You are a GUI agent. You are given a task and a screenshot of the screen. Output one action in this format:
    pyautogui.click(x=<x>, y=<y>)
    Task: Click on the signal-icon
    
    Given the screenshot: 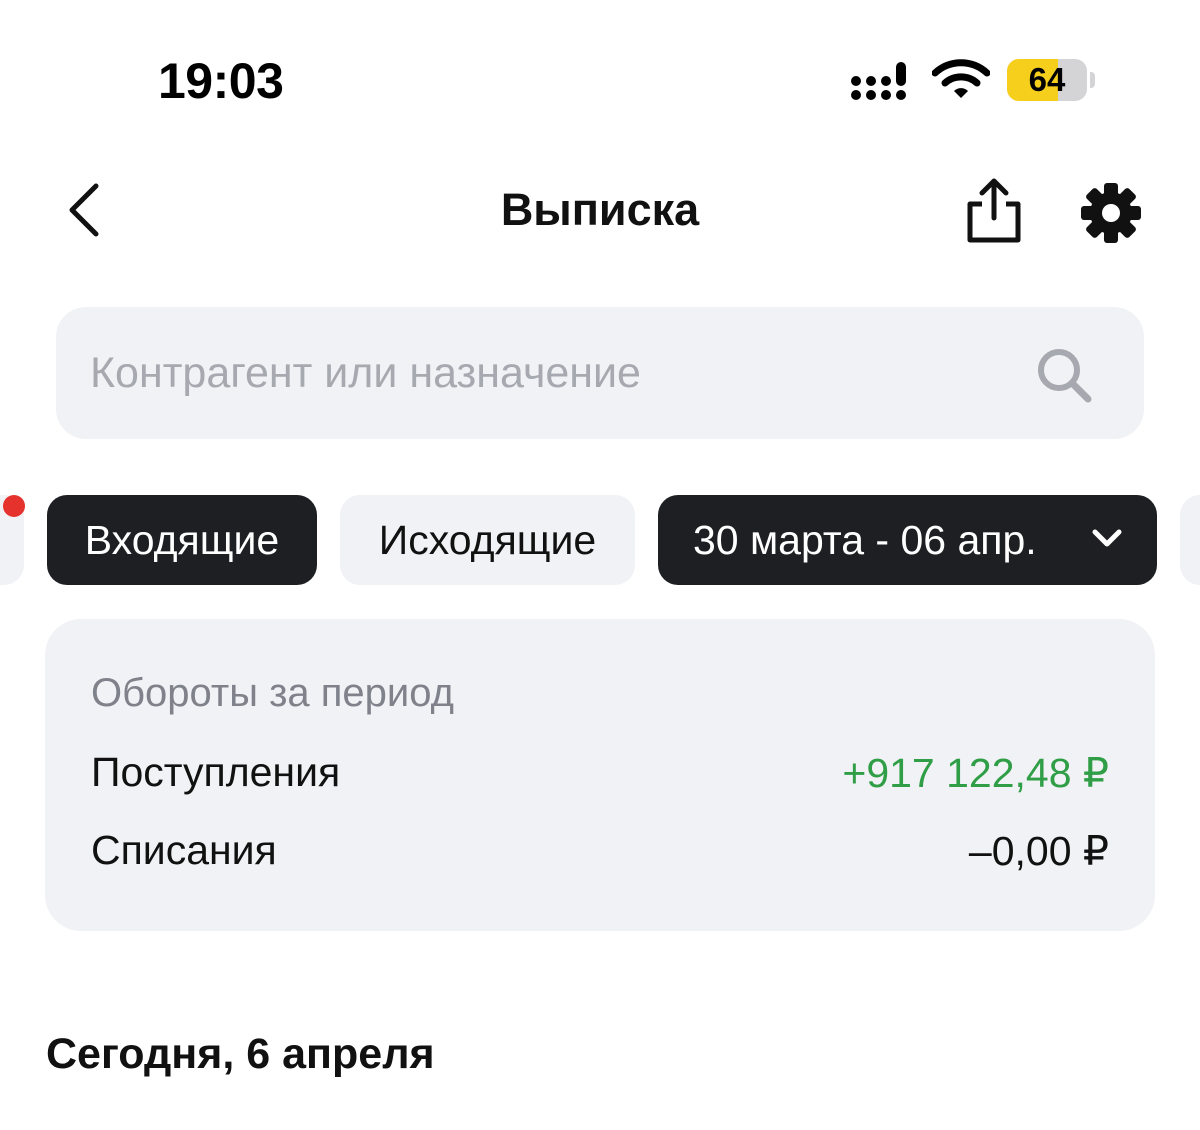 What is the action you would take?
    pyautogui.click(x=878, y=81)
    